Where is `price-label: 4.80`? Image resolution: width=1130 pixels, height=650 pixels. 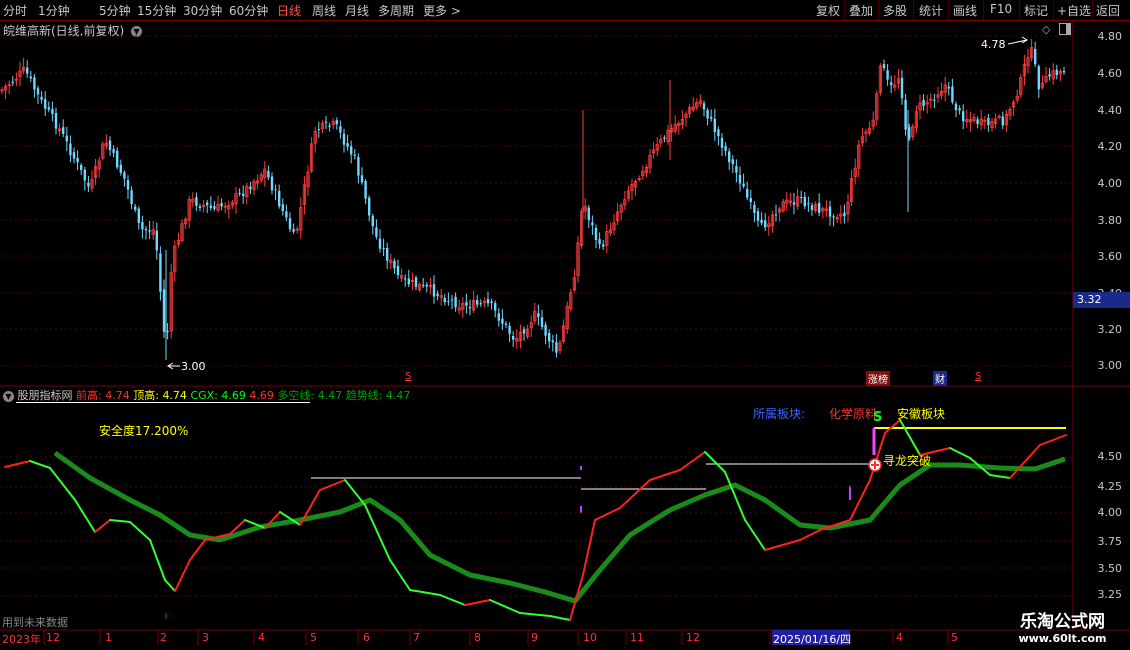
price-label: 4.80 is located at coordinates (1110, 36).